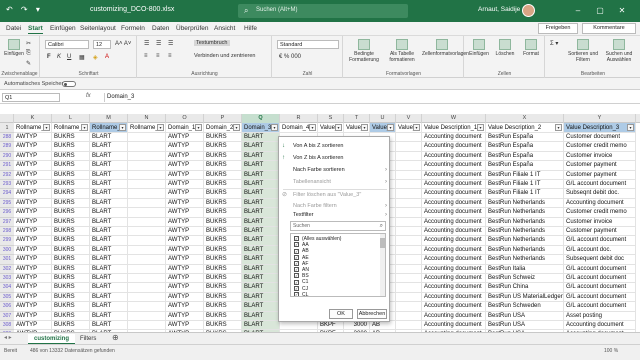  Describe the element at coordinates (600, 118) in the screenshot. I see `column-header-y: Y` at that location.